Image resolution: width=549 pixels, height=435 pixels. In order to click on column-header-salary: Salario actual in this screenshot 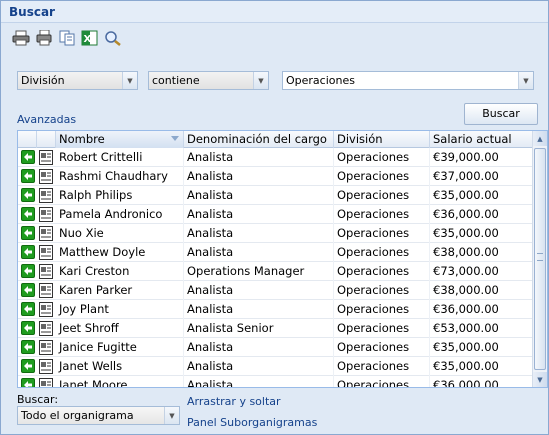, I will do `click(481, 139)`.